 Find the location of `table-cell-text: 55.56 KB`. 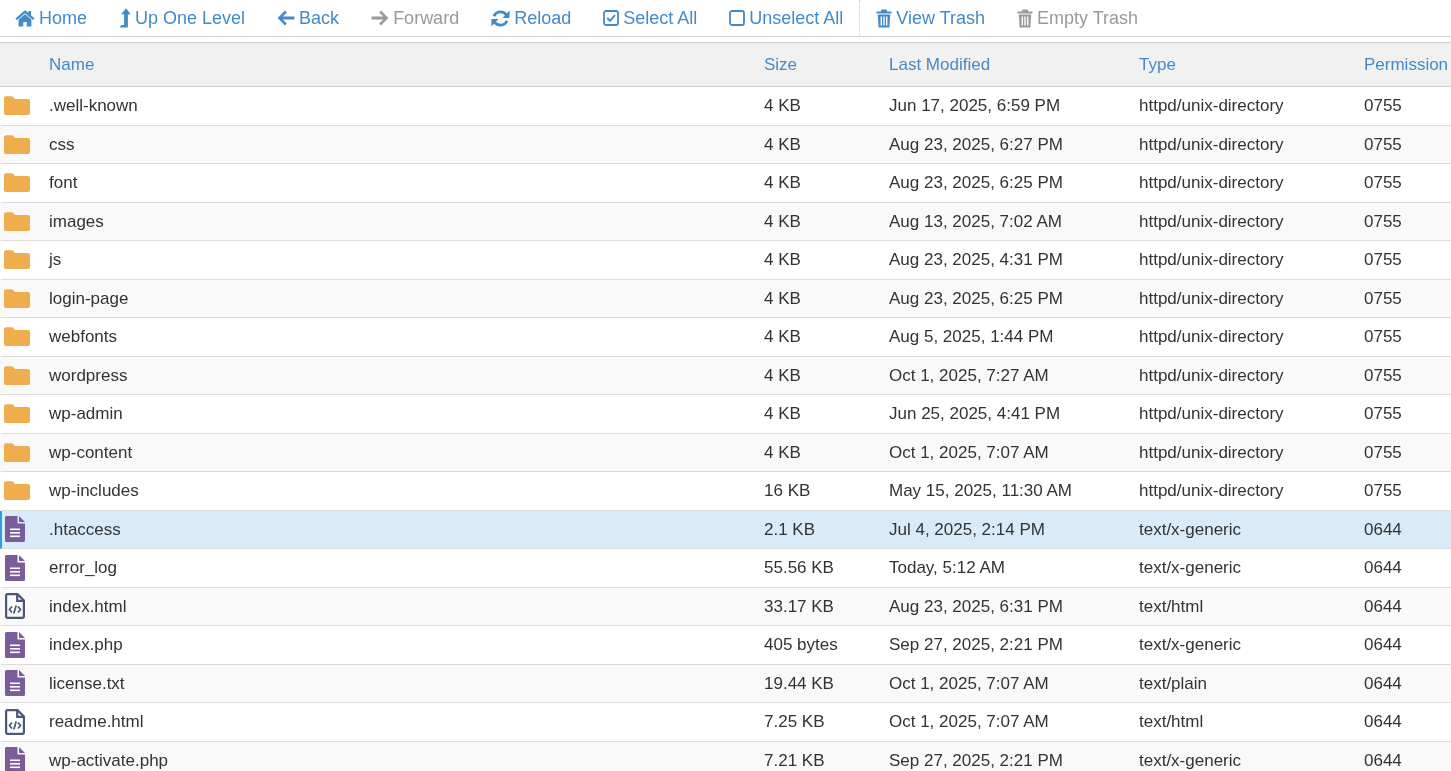

table-cell-text: 55.56 KB is located at coordinates (799, 568).